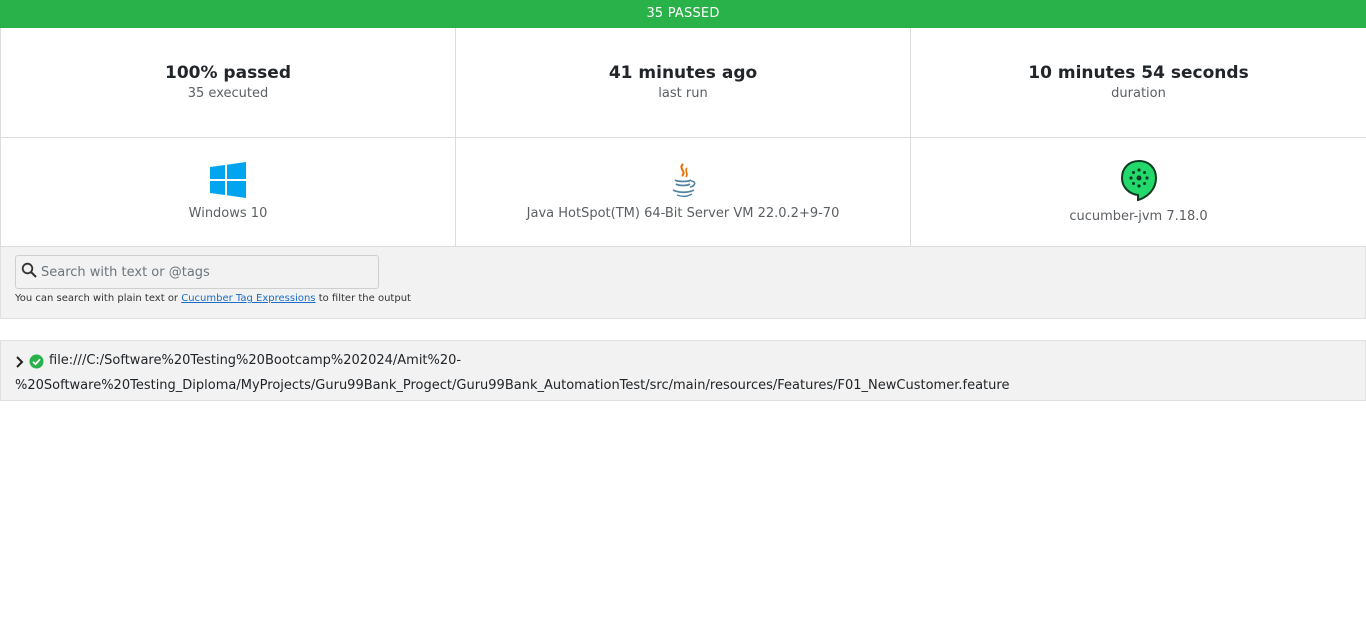 The height and width of the screenshot is (640, 1366). Describe the element at coordinates (29, 272) in the screenshot. I see `search-icon` at that location.